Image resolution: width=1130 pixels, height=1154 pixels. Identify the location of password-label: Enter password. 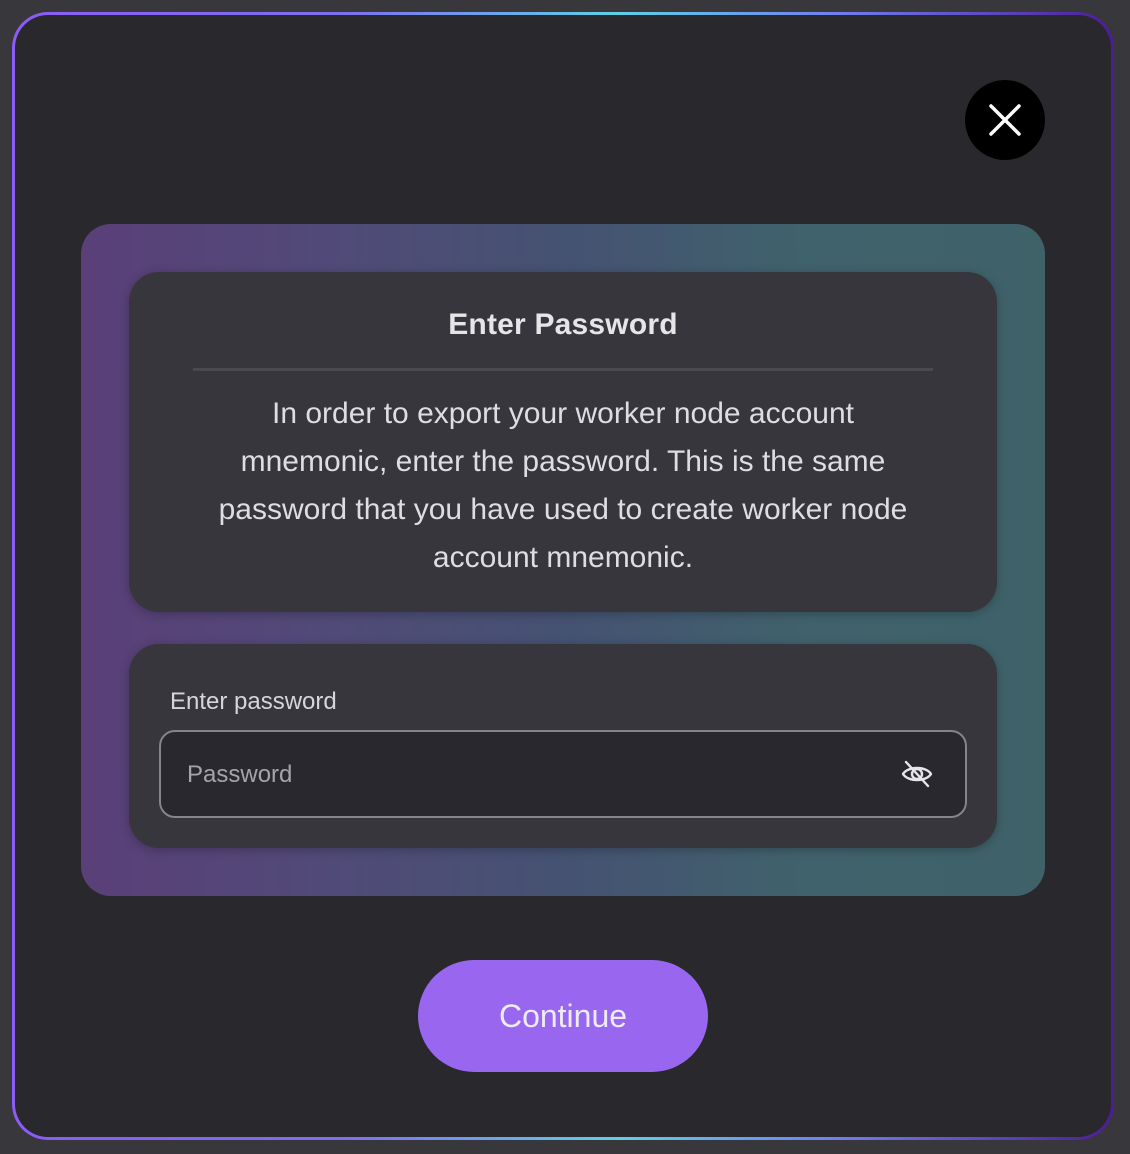
(253, 701).